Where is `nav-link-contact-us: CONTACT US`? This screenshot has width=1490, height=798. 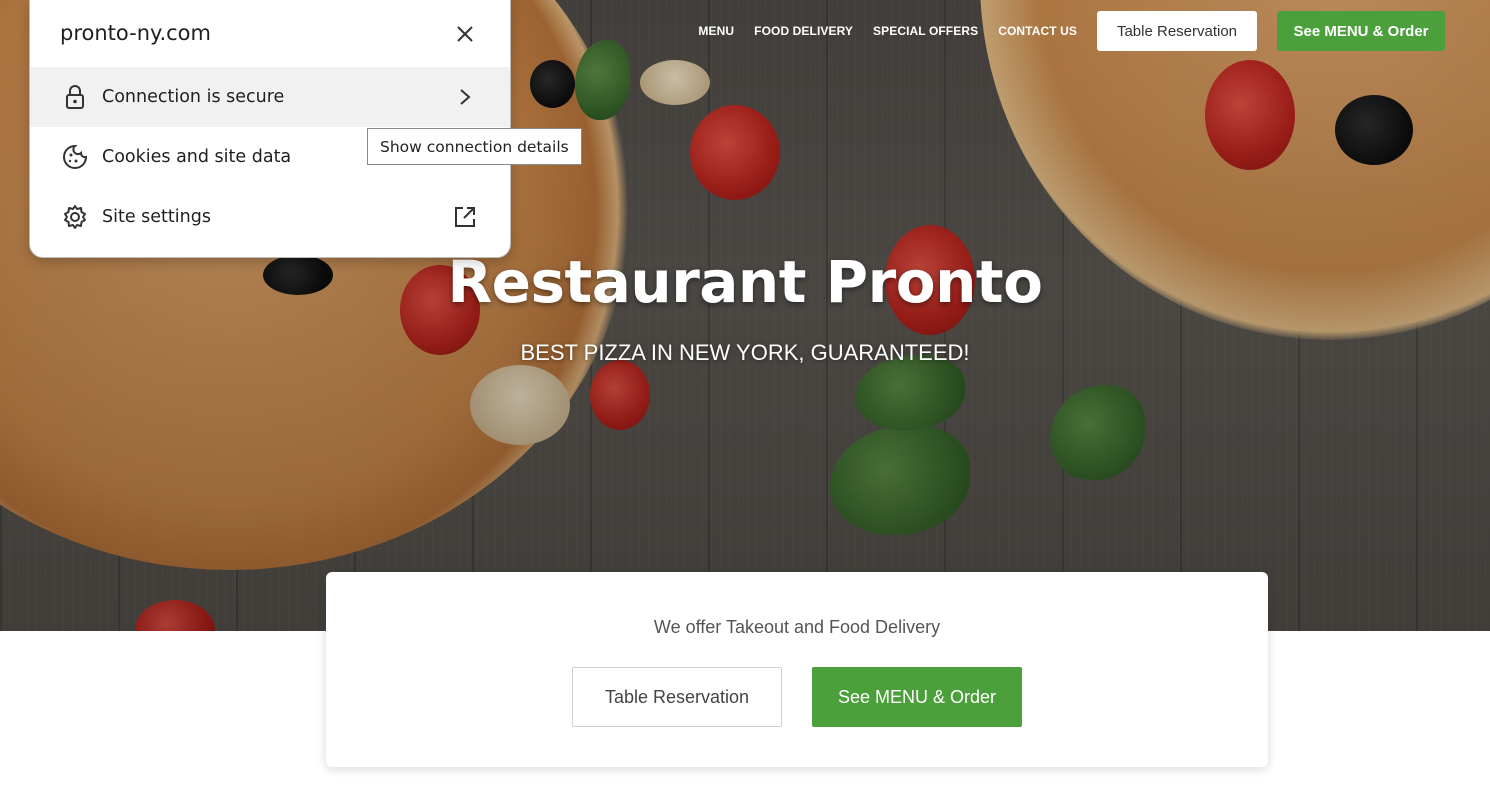 nav-link-contact-us: CONTACT US is located at coordinates (1037, 31).